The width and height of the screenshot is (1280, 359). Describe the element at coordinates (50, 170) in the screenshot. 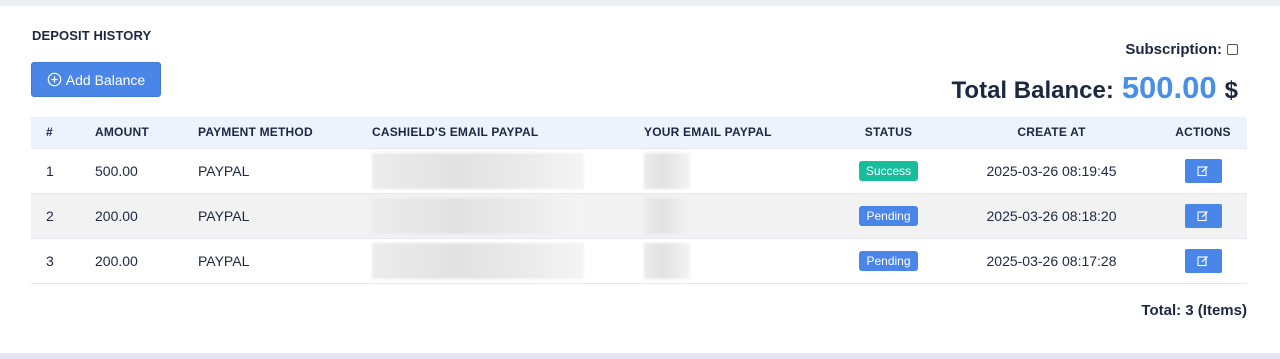

I see `row-number: 1` at that location.